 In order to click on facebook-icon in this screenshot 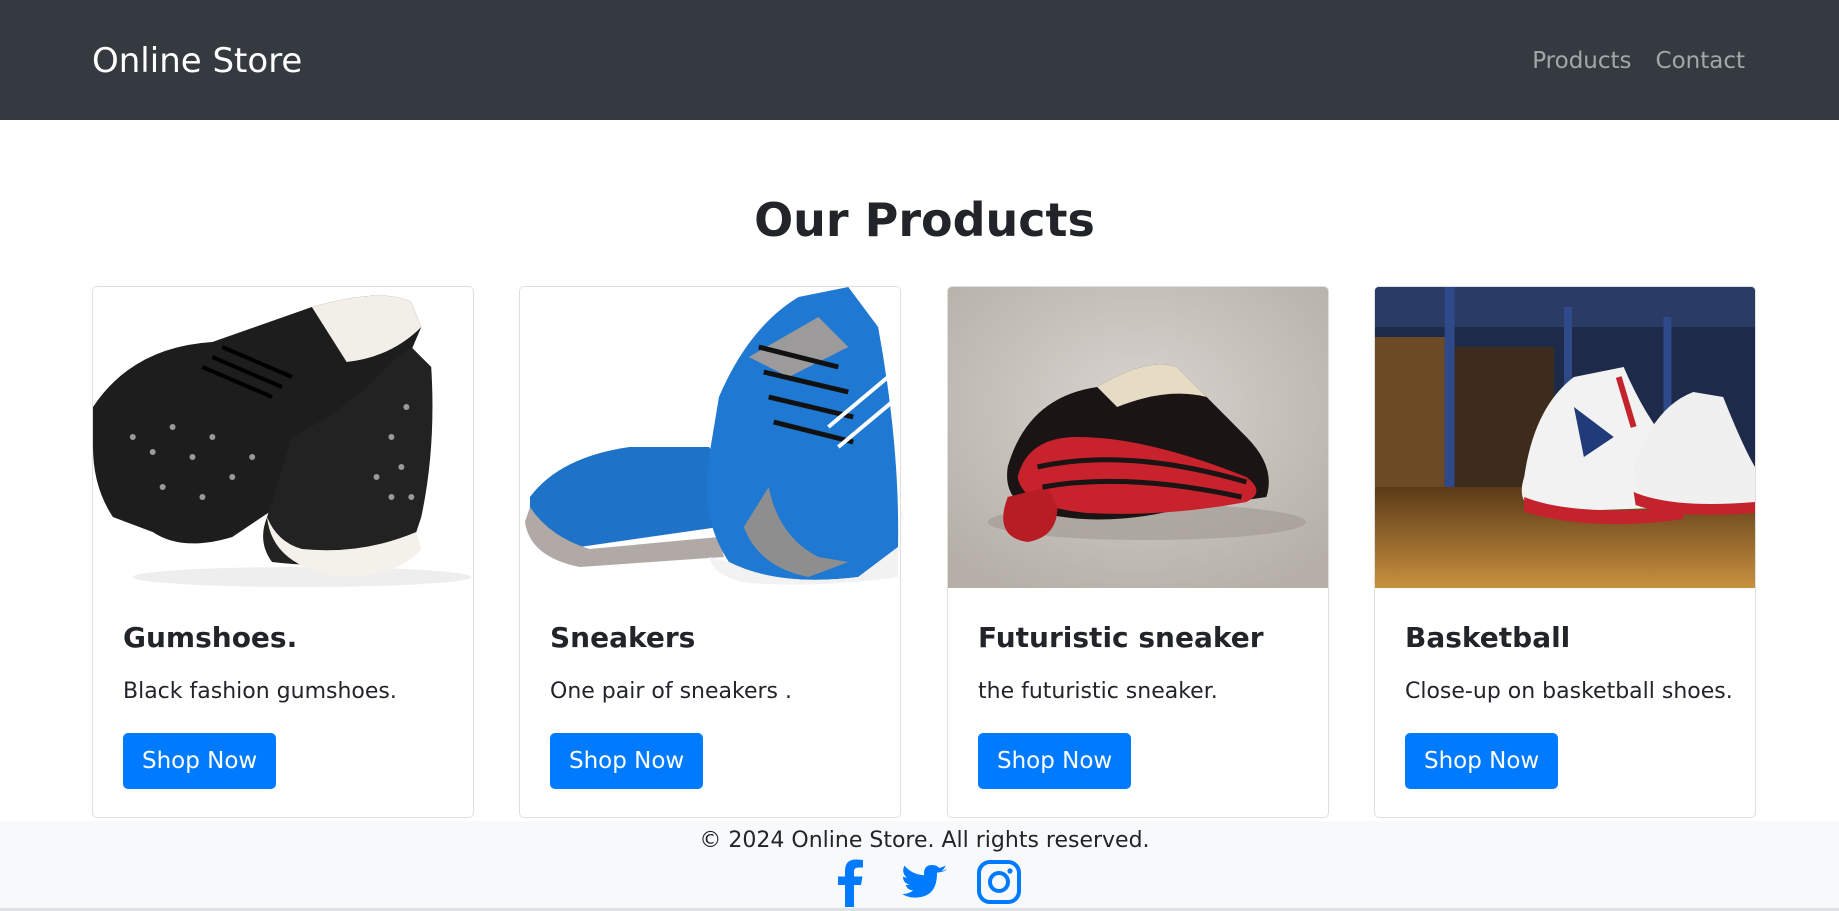, I will do `click(851, 882)`.